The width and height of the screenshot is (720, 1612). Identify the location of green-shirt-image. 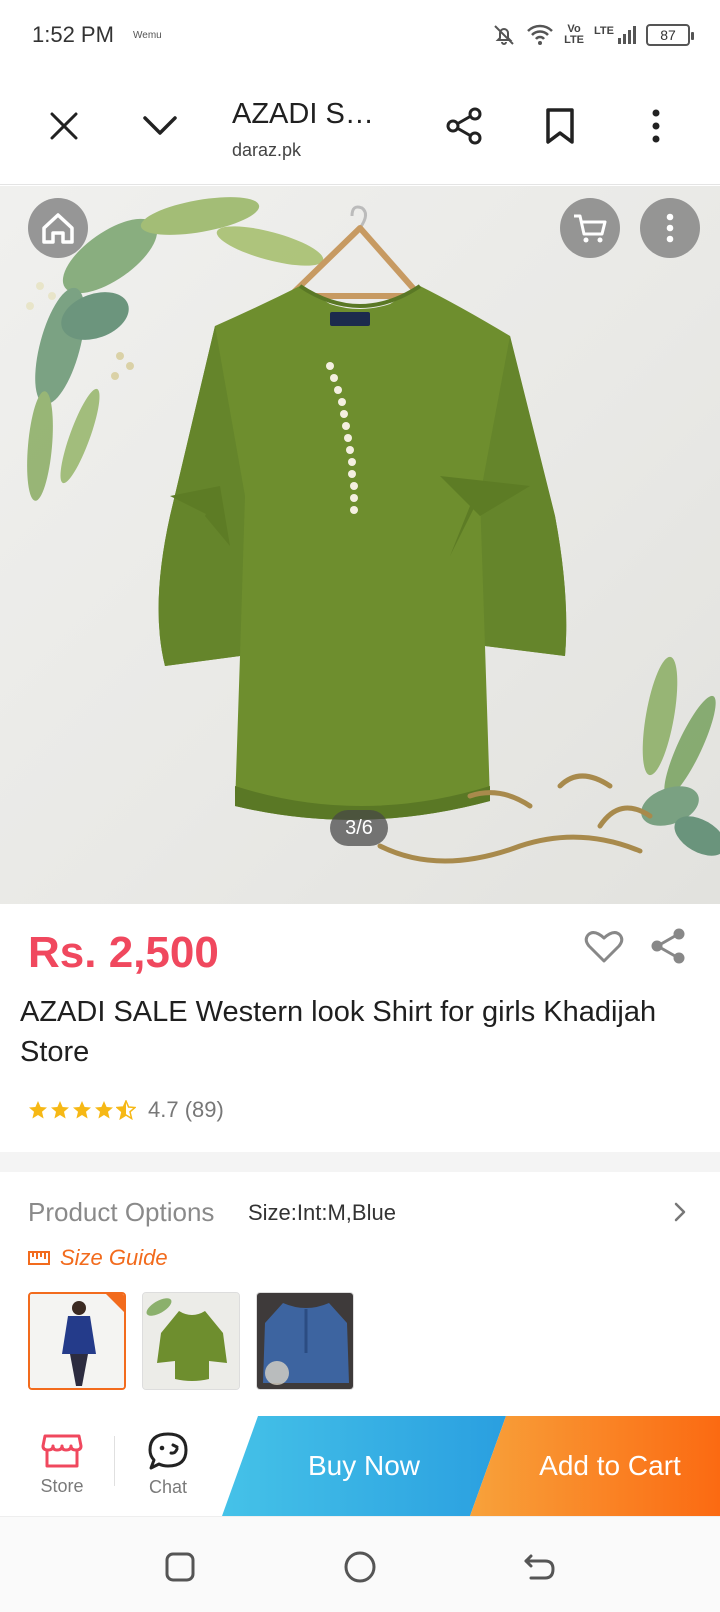
(191, 1341).